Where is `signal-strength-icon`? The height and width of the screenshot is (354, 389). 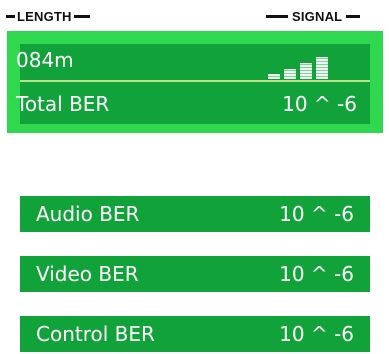 signal-strength-icon is located at coordinates (309, 64).